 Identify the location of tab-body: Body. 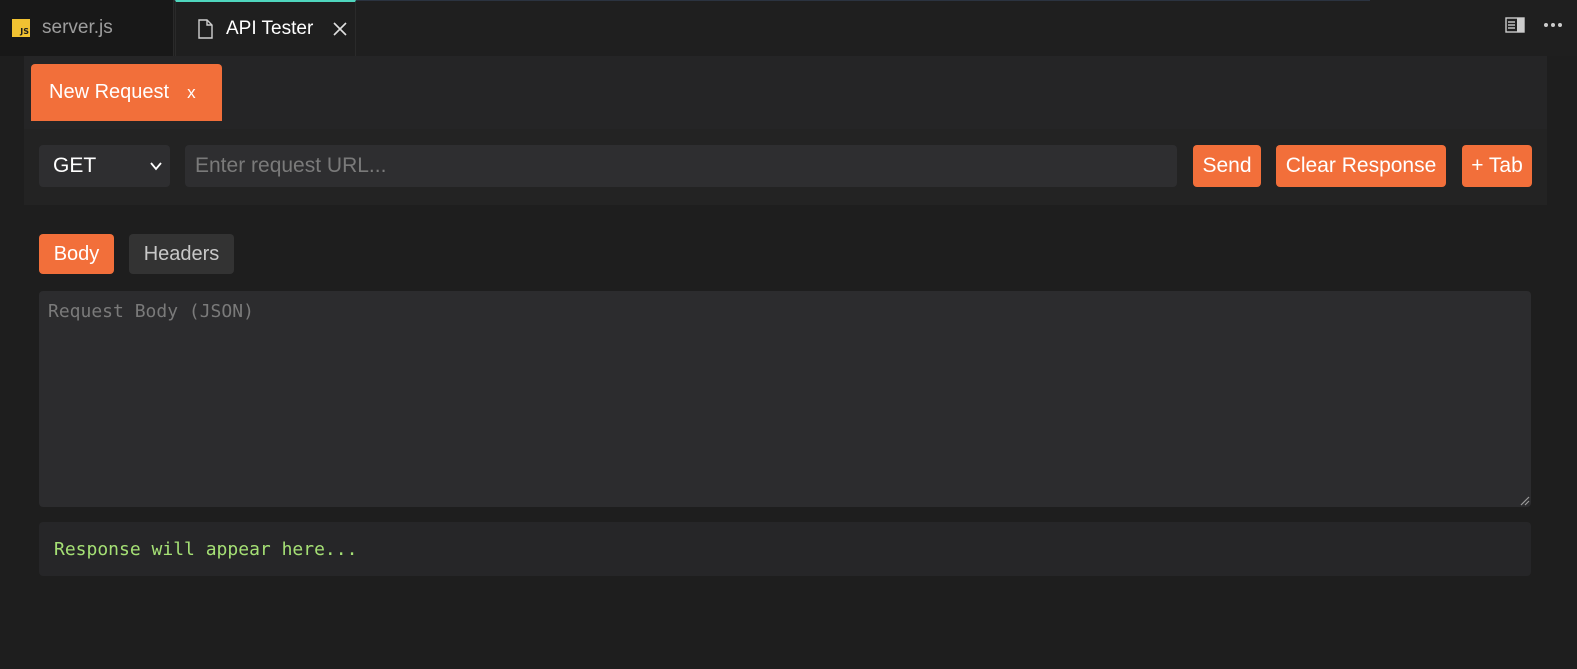
(76, 254).